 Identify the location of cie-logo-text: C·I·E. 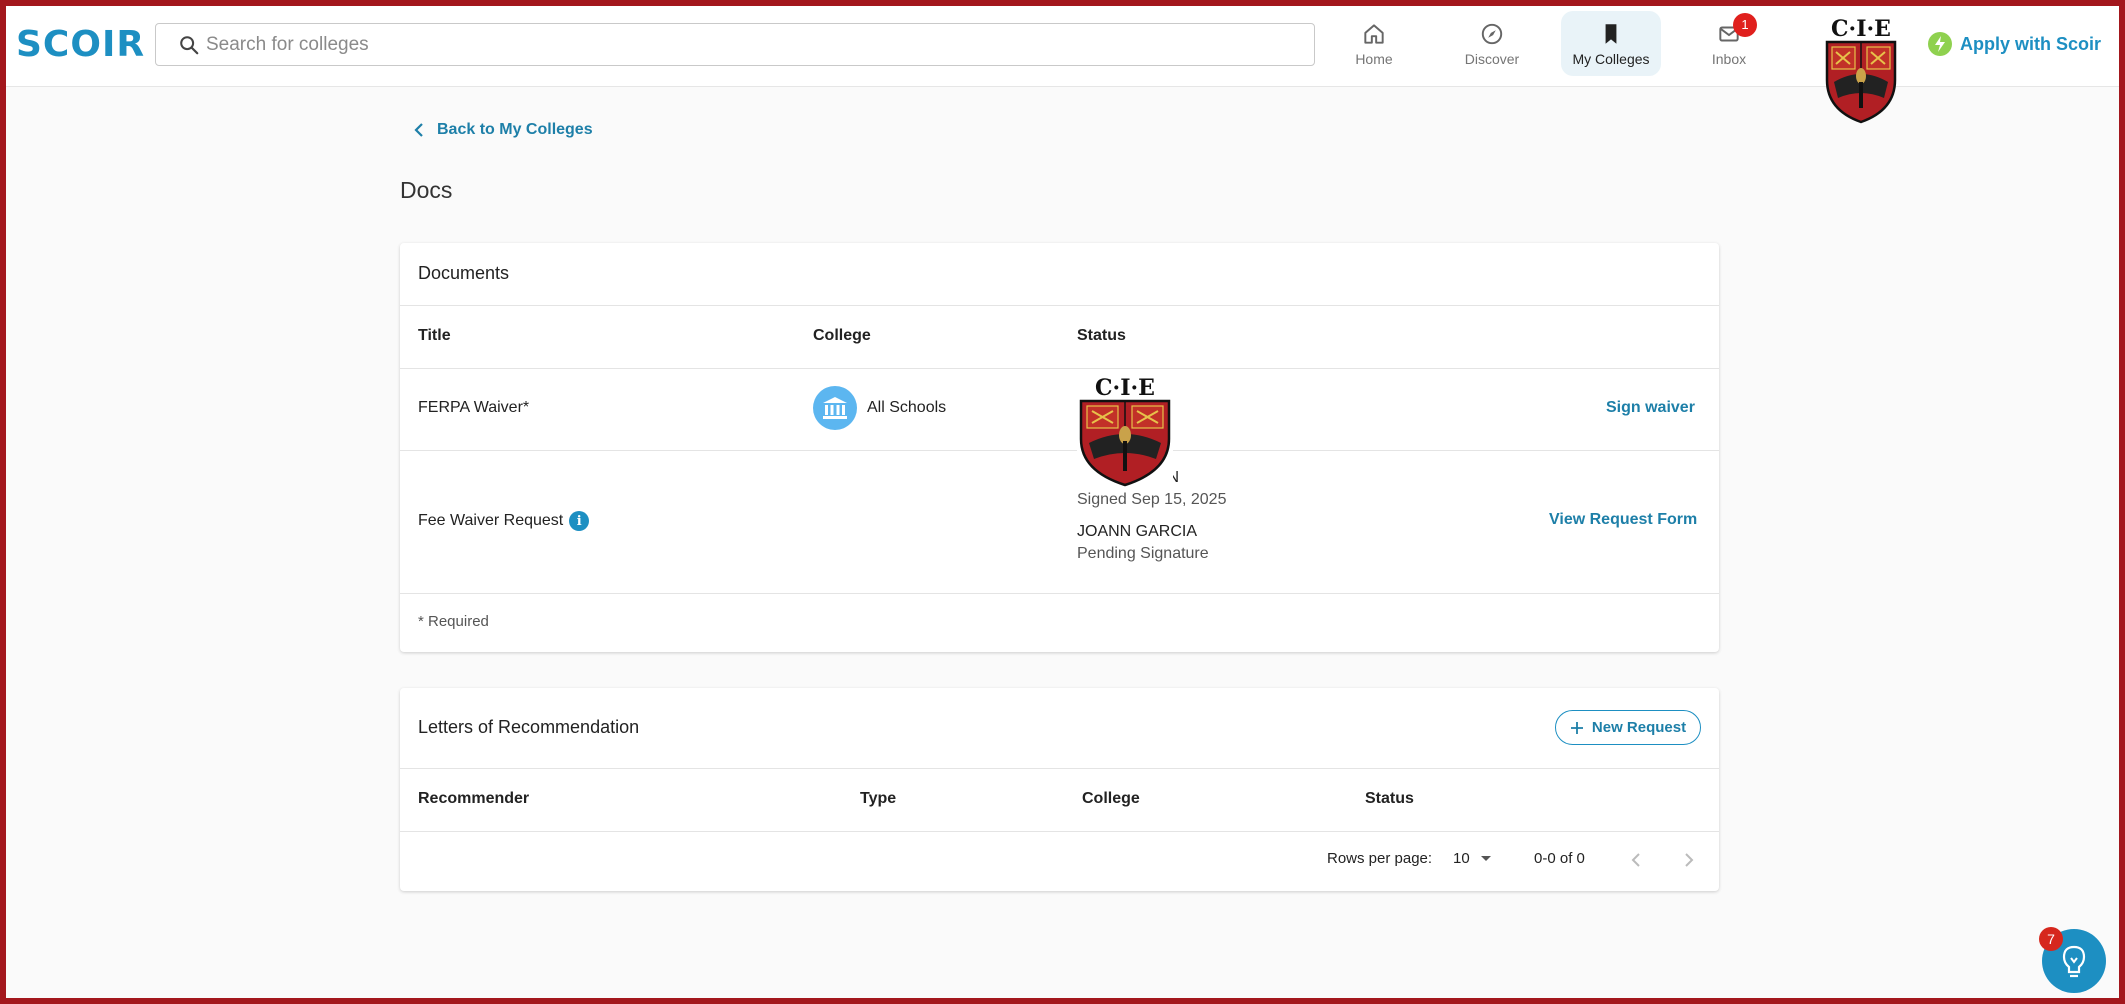
(1861, 29).